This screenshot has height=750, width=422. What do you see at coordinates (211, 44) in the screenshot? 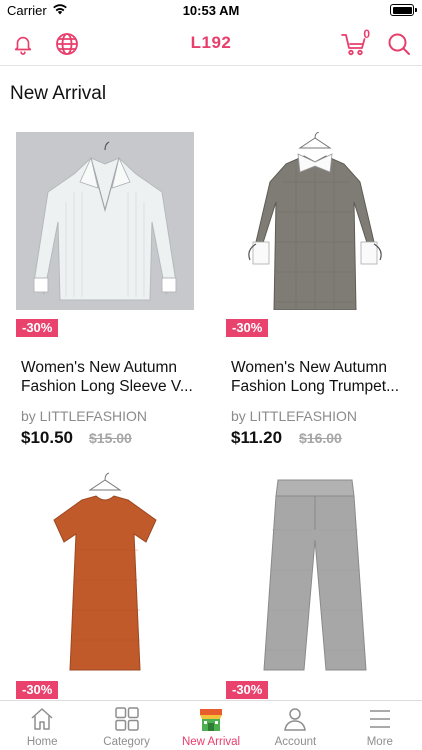
I see `navigation-bar: L192 0` at bounding box center [211, 44].